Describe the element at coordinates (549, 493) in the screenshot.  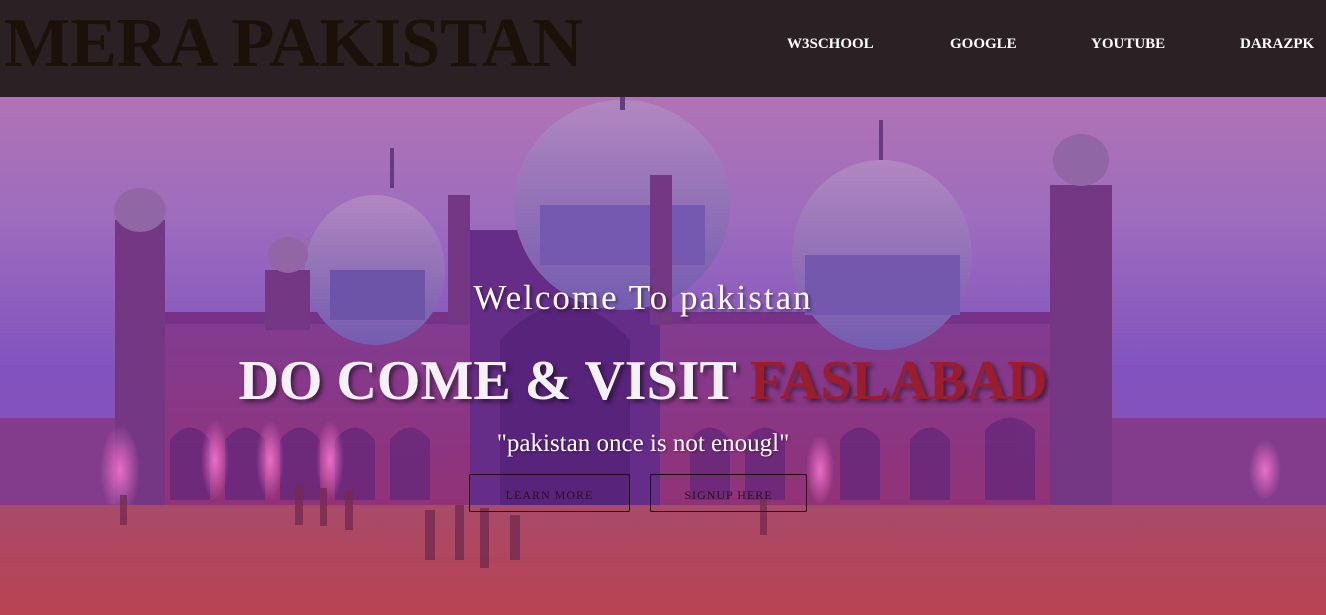
I see `learn-more-button: LEARN MORE` at that location.